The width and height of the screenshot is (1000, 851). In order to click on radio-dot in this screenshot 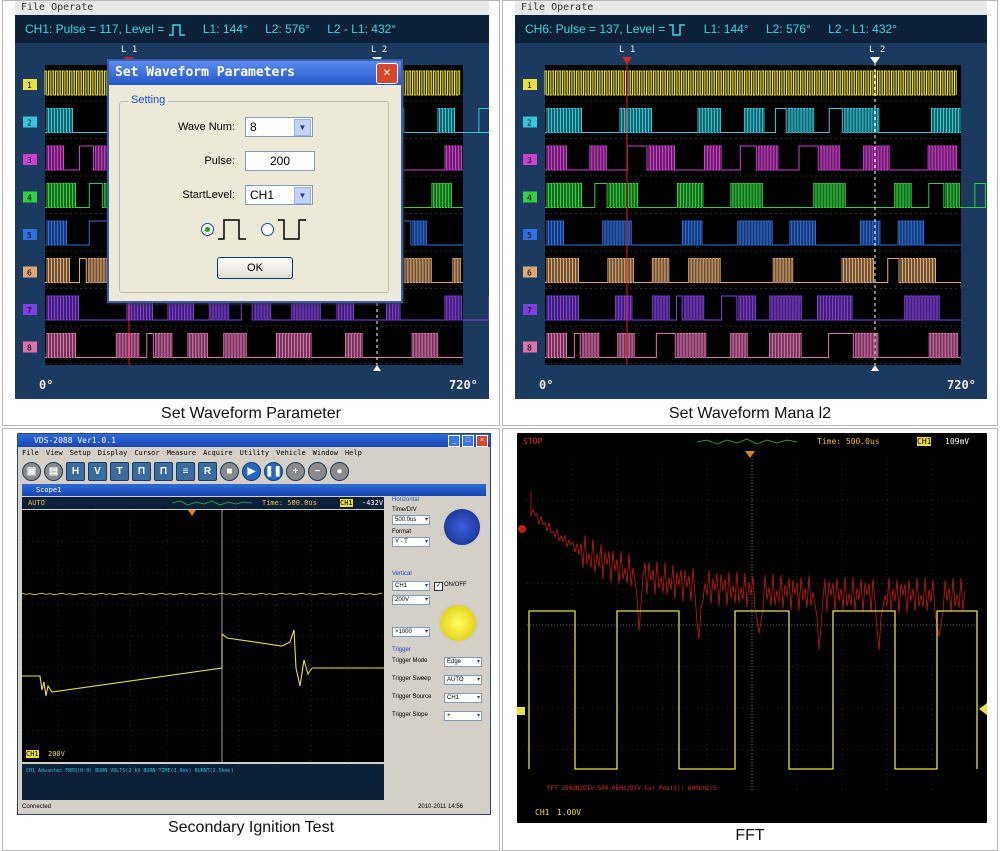, I will do `click(207, 229)`.